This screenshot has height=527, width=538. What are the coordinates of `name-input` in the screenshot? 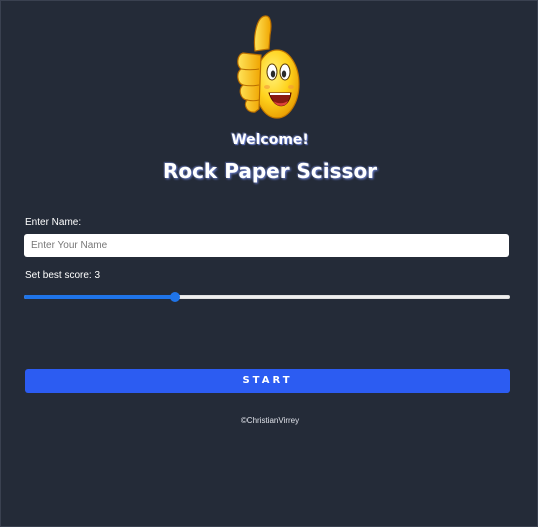 It's located at (266, 245).